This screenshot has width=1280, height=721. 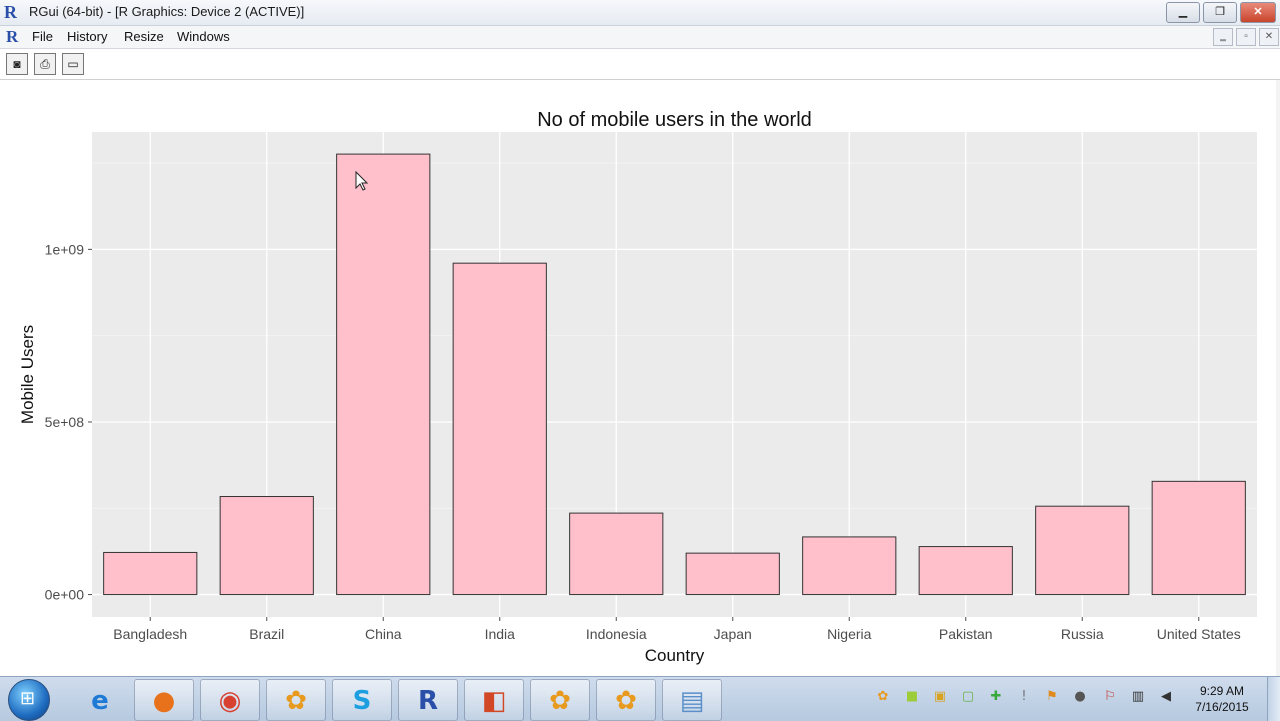 I want to click on clock: 9:29 AM 7/16/2015, so click(x=1222, y=699).